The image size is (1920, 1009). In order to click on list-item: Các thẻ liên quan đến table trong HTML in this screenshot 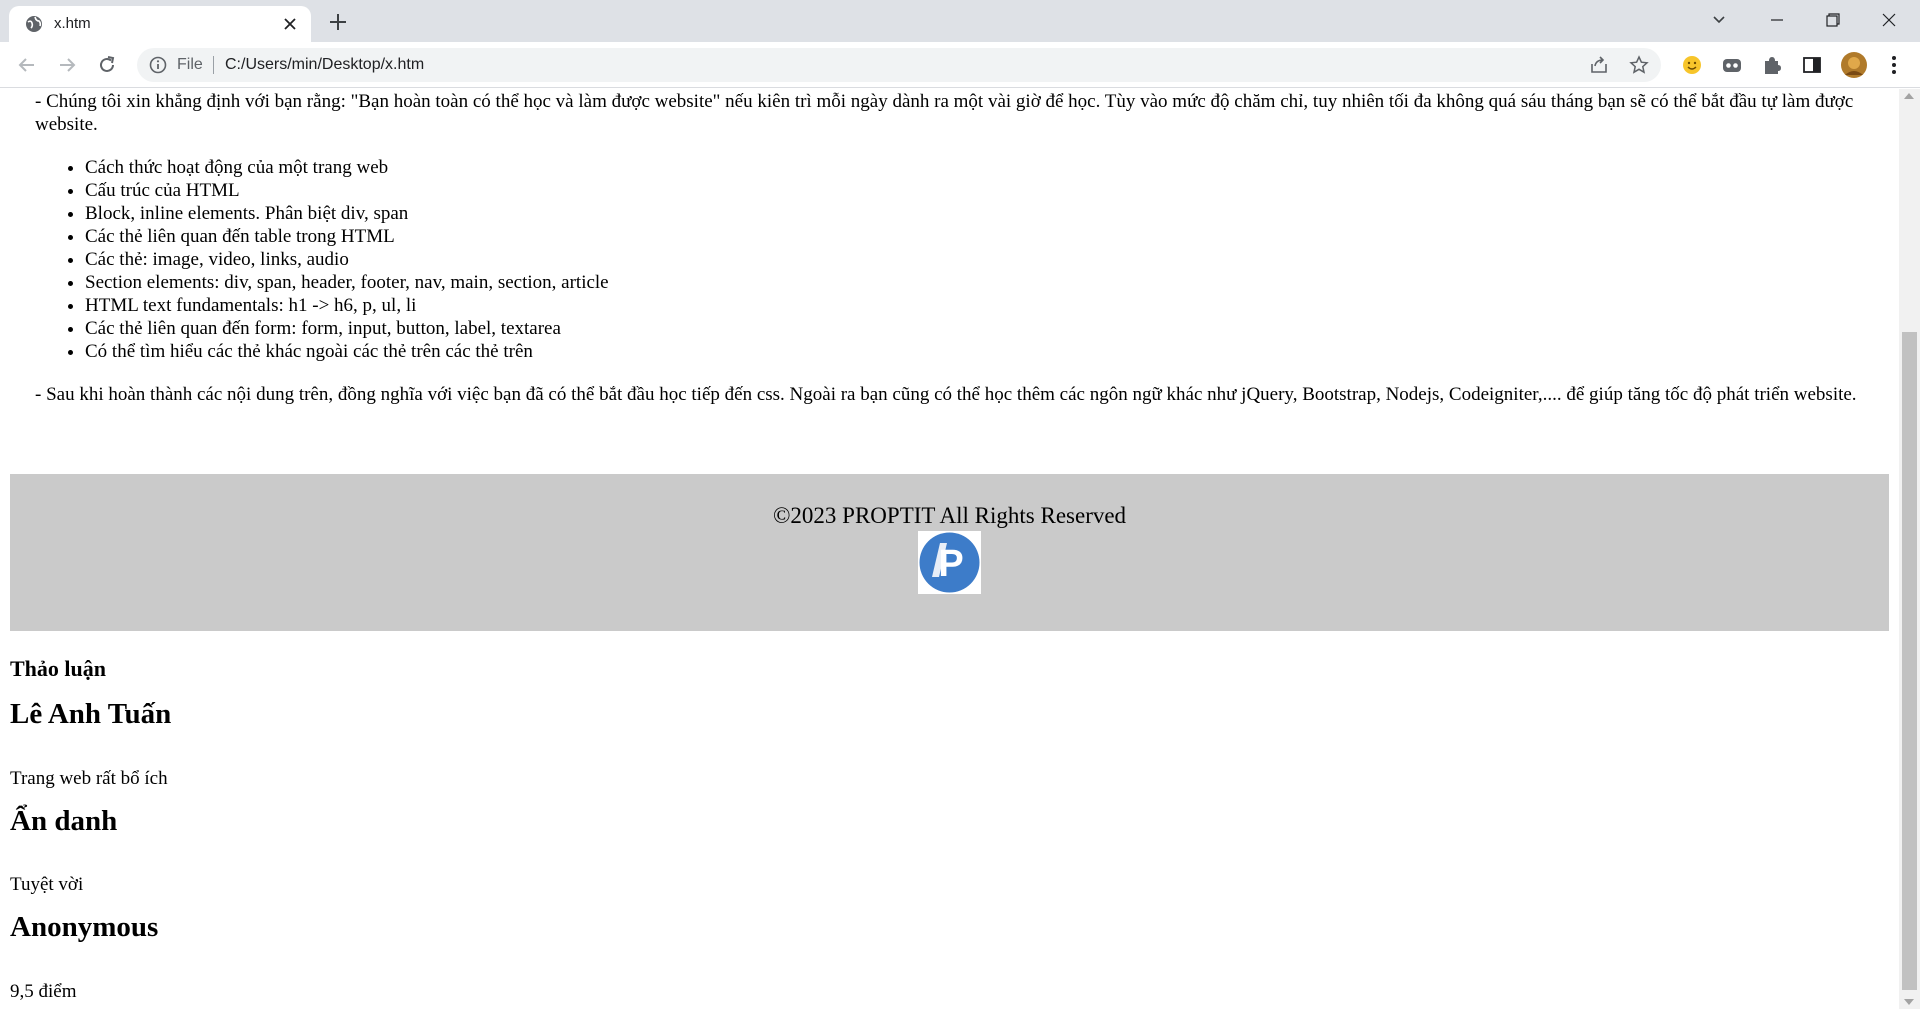, I will do `click(347, 236)`.